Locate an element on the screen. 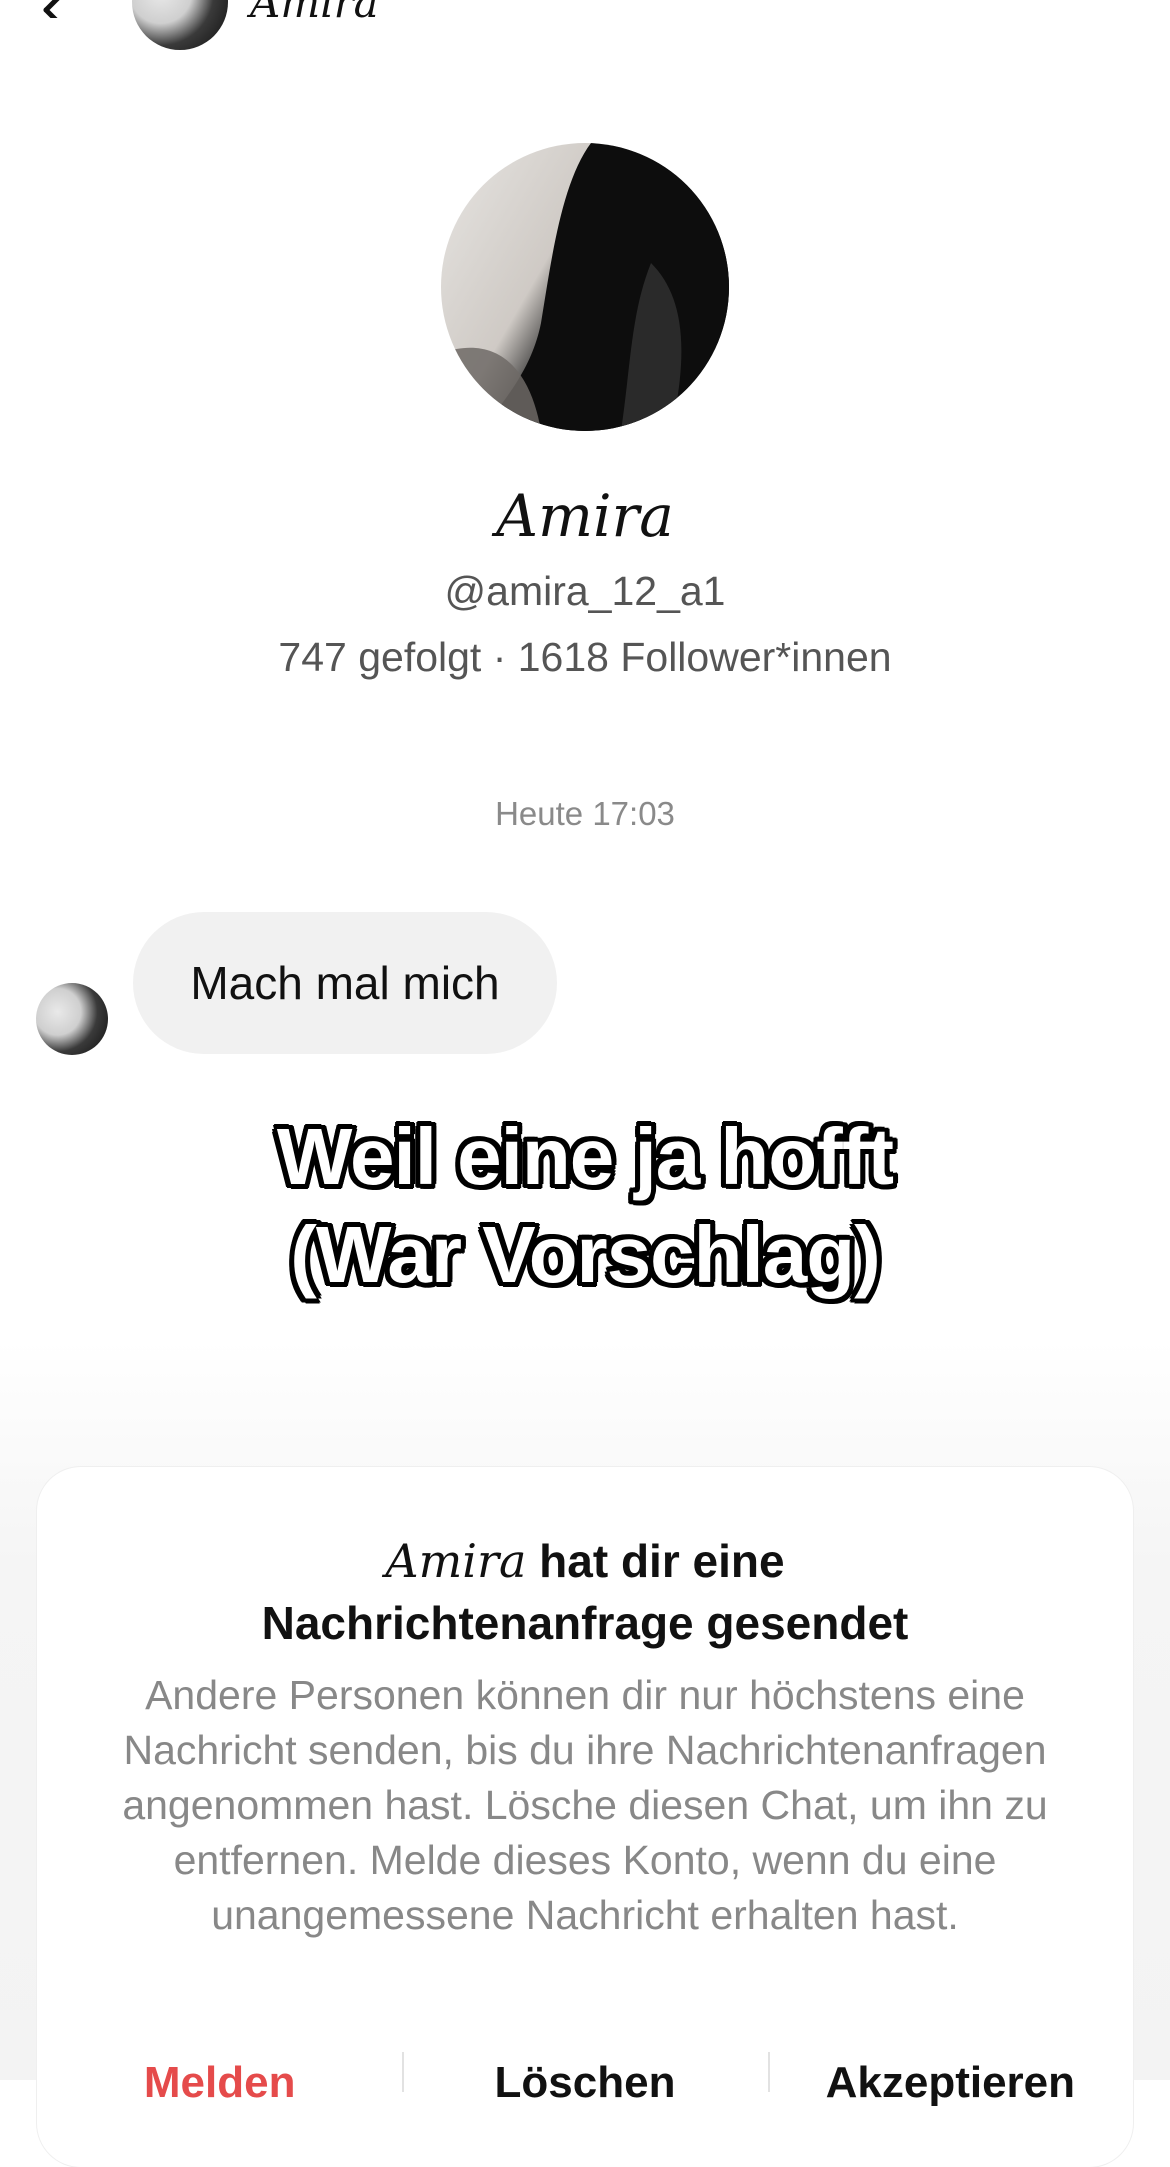 Image resolution: width=1170 pixels, height=2167 pixels. request-actions: Melden Löschen Akzeptieren is located at coordinates (585, 2083).